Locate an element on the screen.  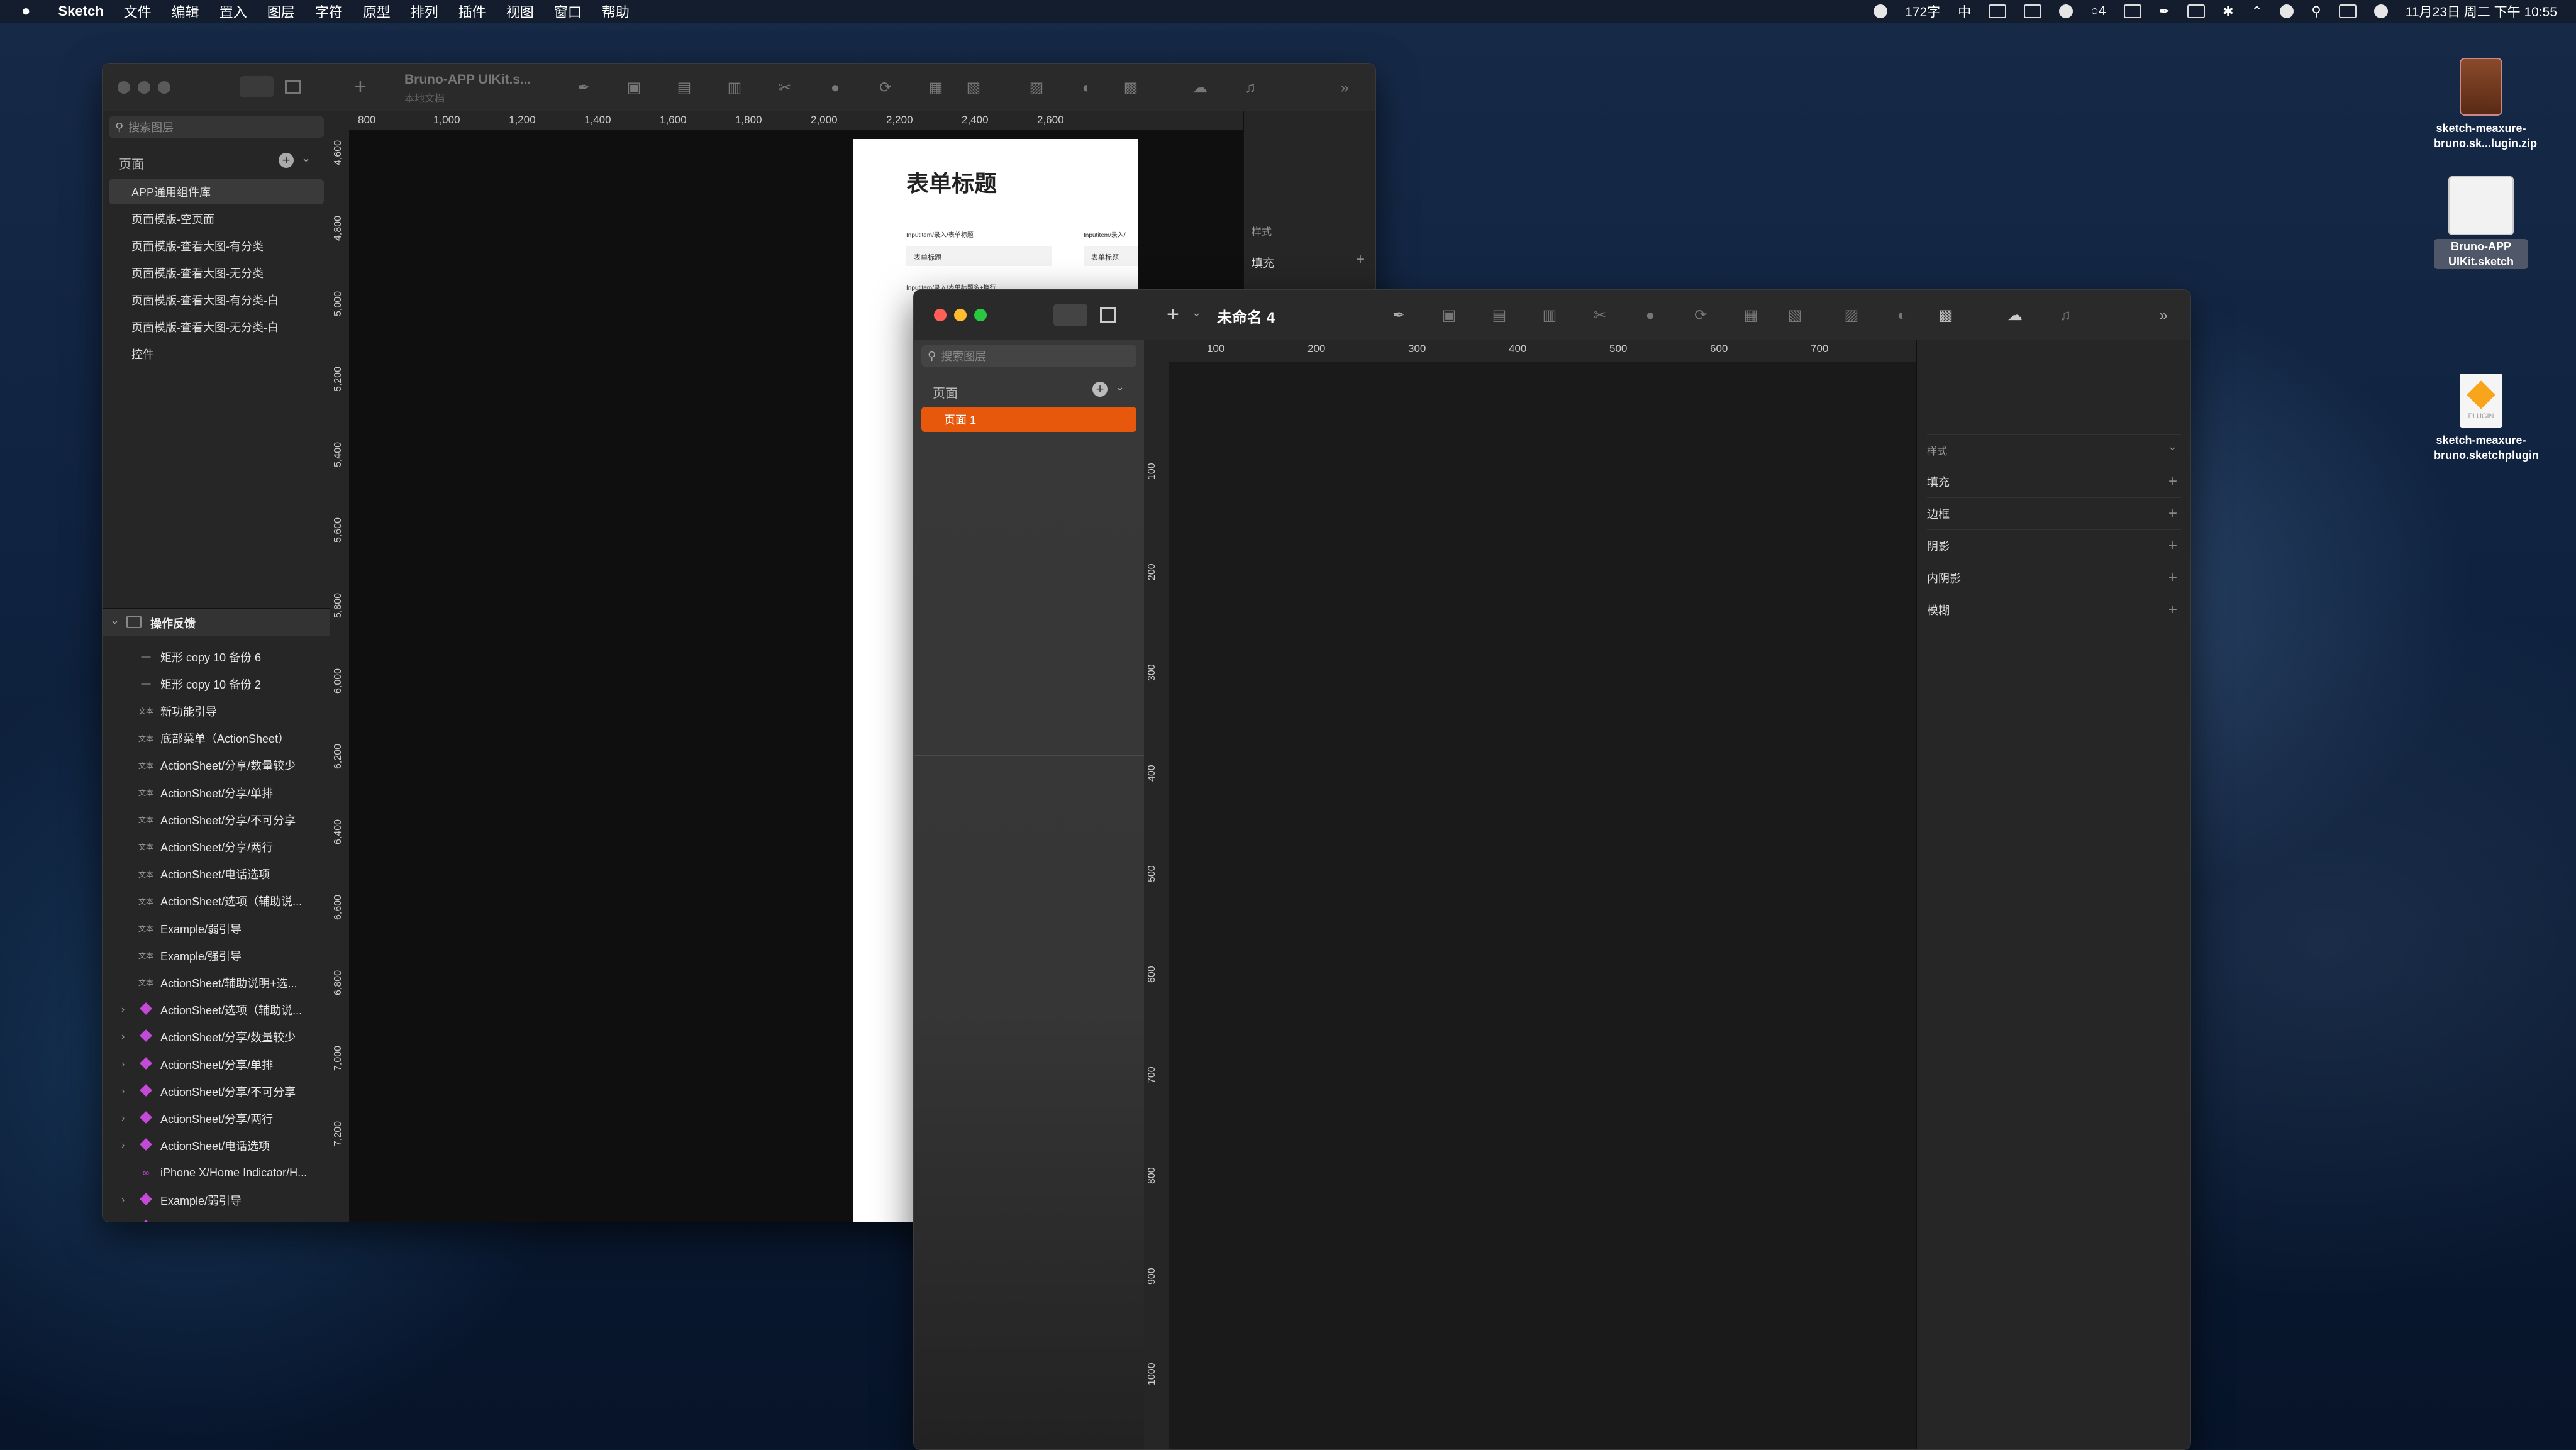
layer-row: › ActionSheet/分享/不可分享 is located at coordinates (216, 1091).